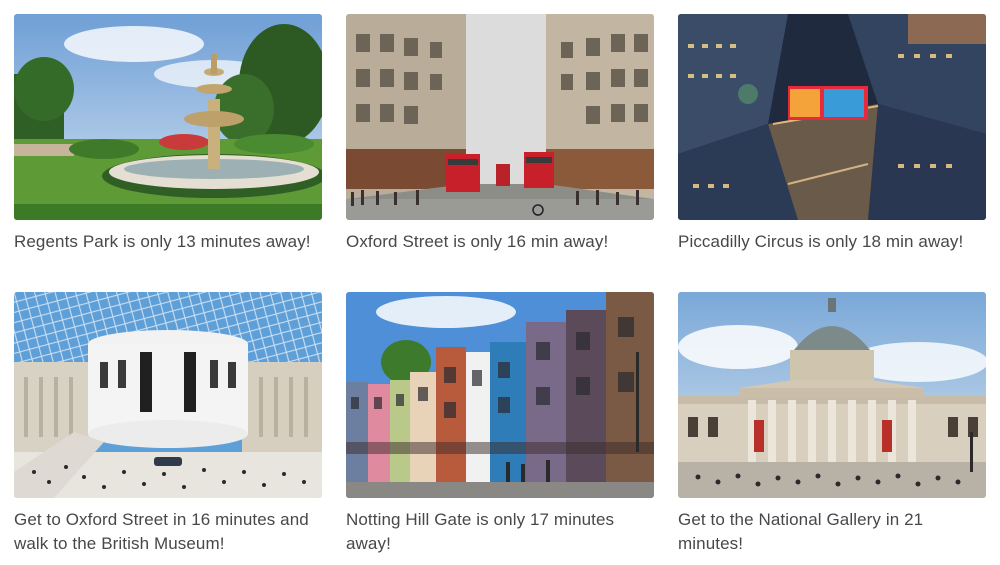 This screenshot has height=565, width=1000. I want to click on attraction-card-piccadilly-circus: Piccadilly Circus is only 18 min away!, so click(832, 134).